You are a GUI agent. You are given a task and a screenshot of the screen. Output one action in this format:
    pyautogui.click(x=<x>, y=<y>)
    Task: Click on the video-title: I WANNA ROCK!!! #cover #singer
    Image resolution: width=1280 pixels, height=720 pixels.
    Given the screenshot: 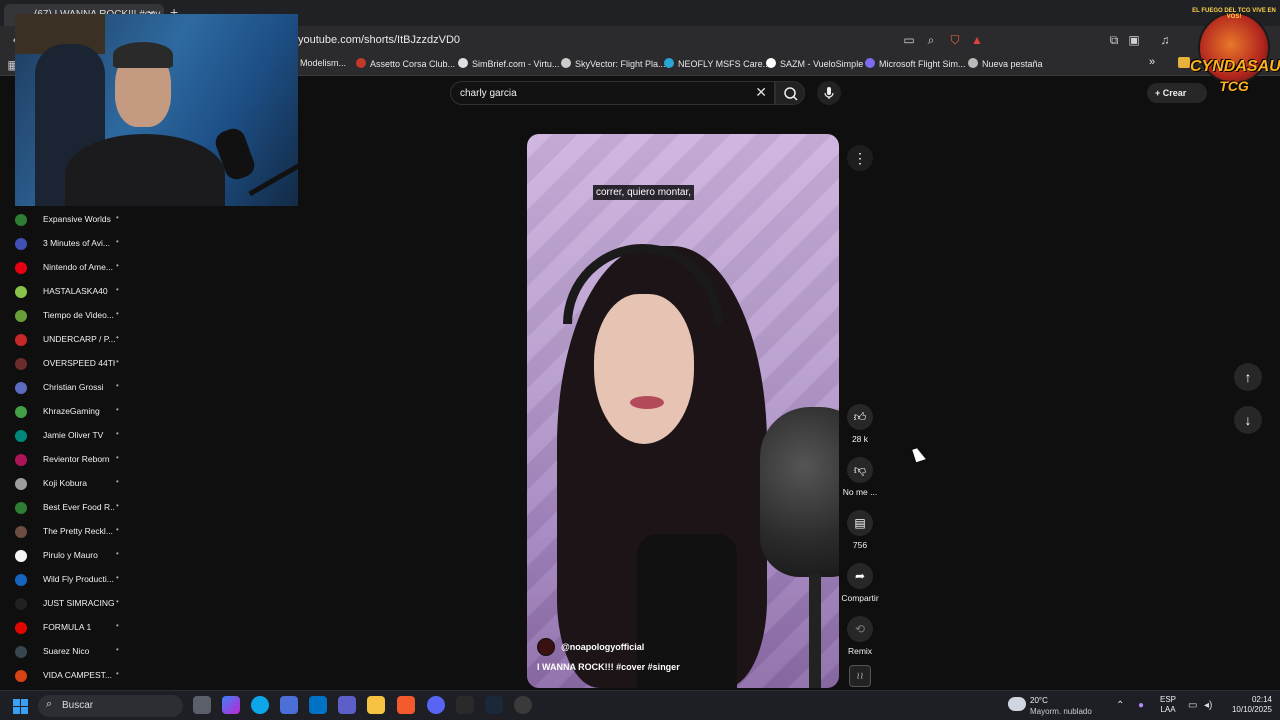 What is the action you would take?
    pyautogui.click(x=608, y=667)
    